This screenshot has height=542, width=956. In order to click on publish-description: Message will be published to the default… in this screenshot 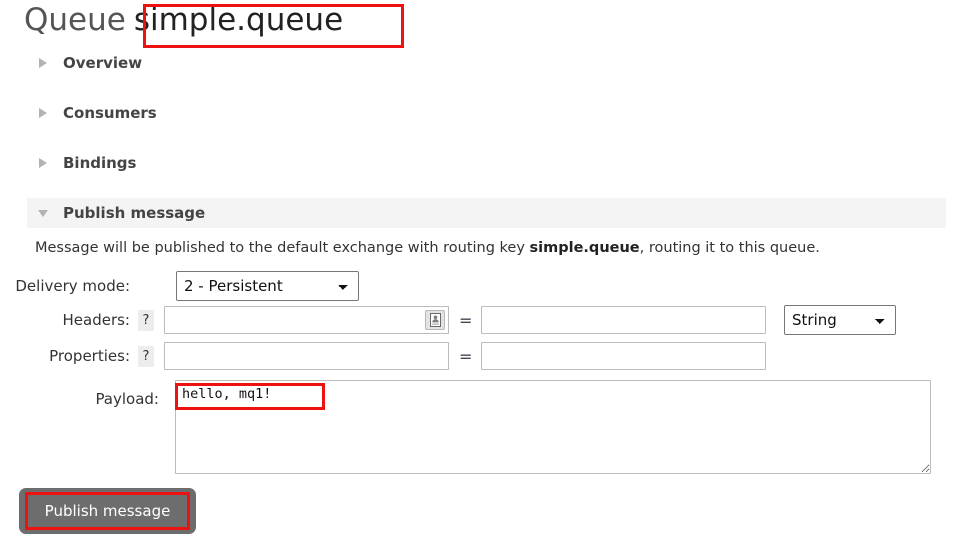, I will do `click(427, 248)`.